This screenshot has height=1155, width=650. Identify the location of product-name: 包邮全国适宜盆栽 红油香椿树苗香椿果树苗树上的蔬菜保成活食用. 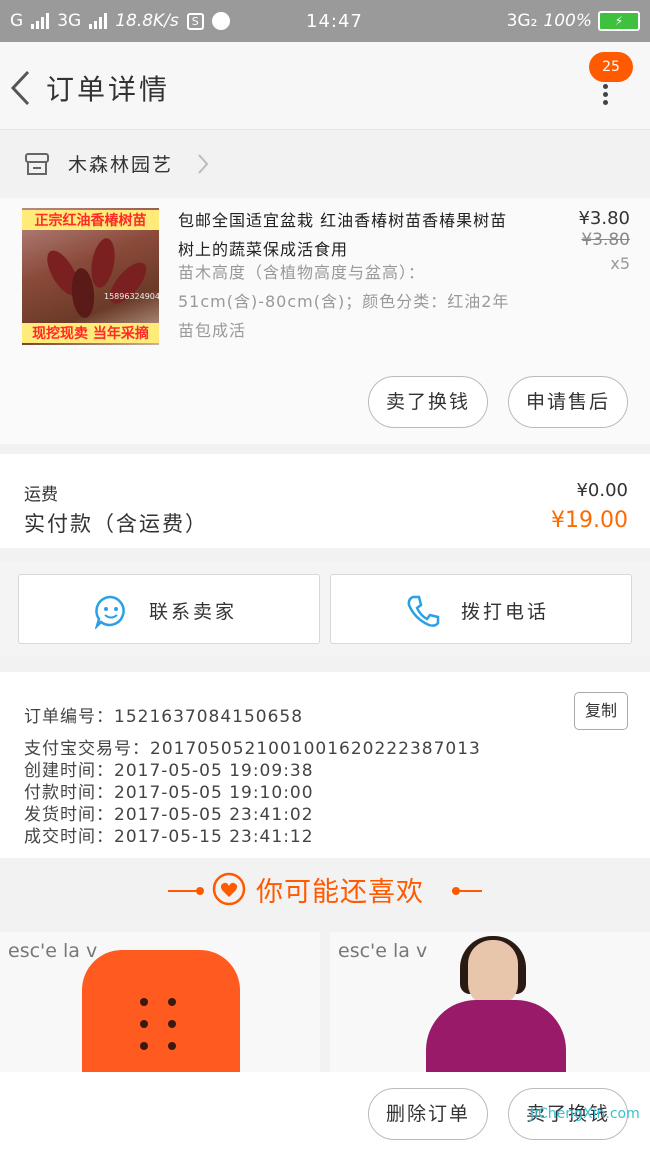
(343, 235).